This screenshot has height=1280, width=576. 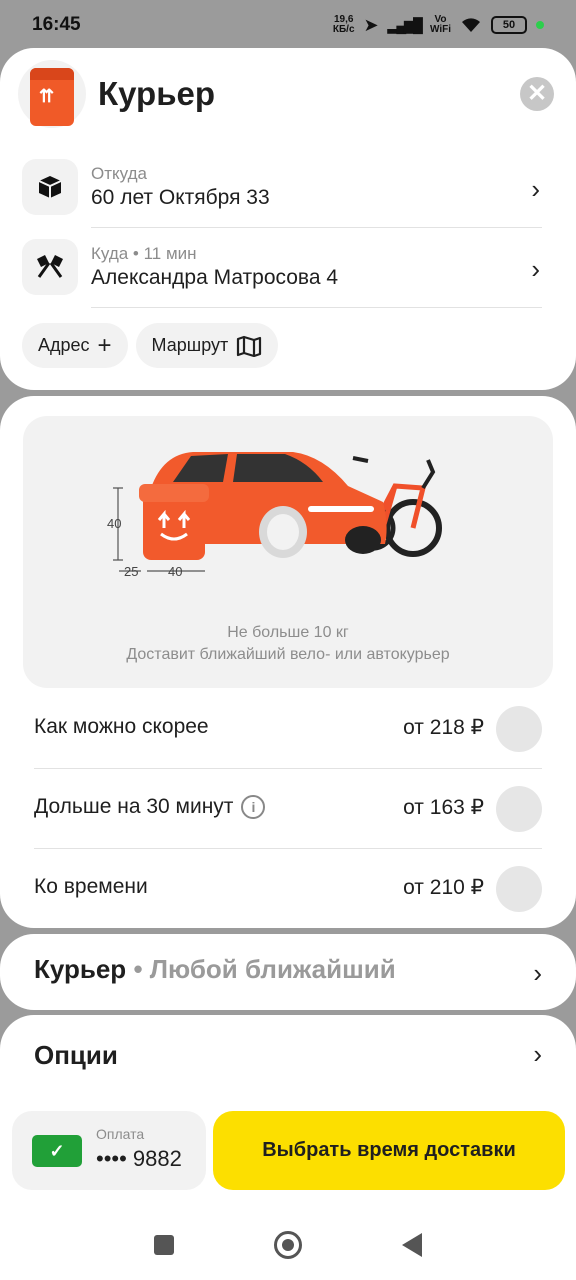 I want to click on cta-label: Выбрать время доставки, so click(x=389, y=1150).